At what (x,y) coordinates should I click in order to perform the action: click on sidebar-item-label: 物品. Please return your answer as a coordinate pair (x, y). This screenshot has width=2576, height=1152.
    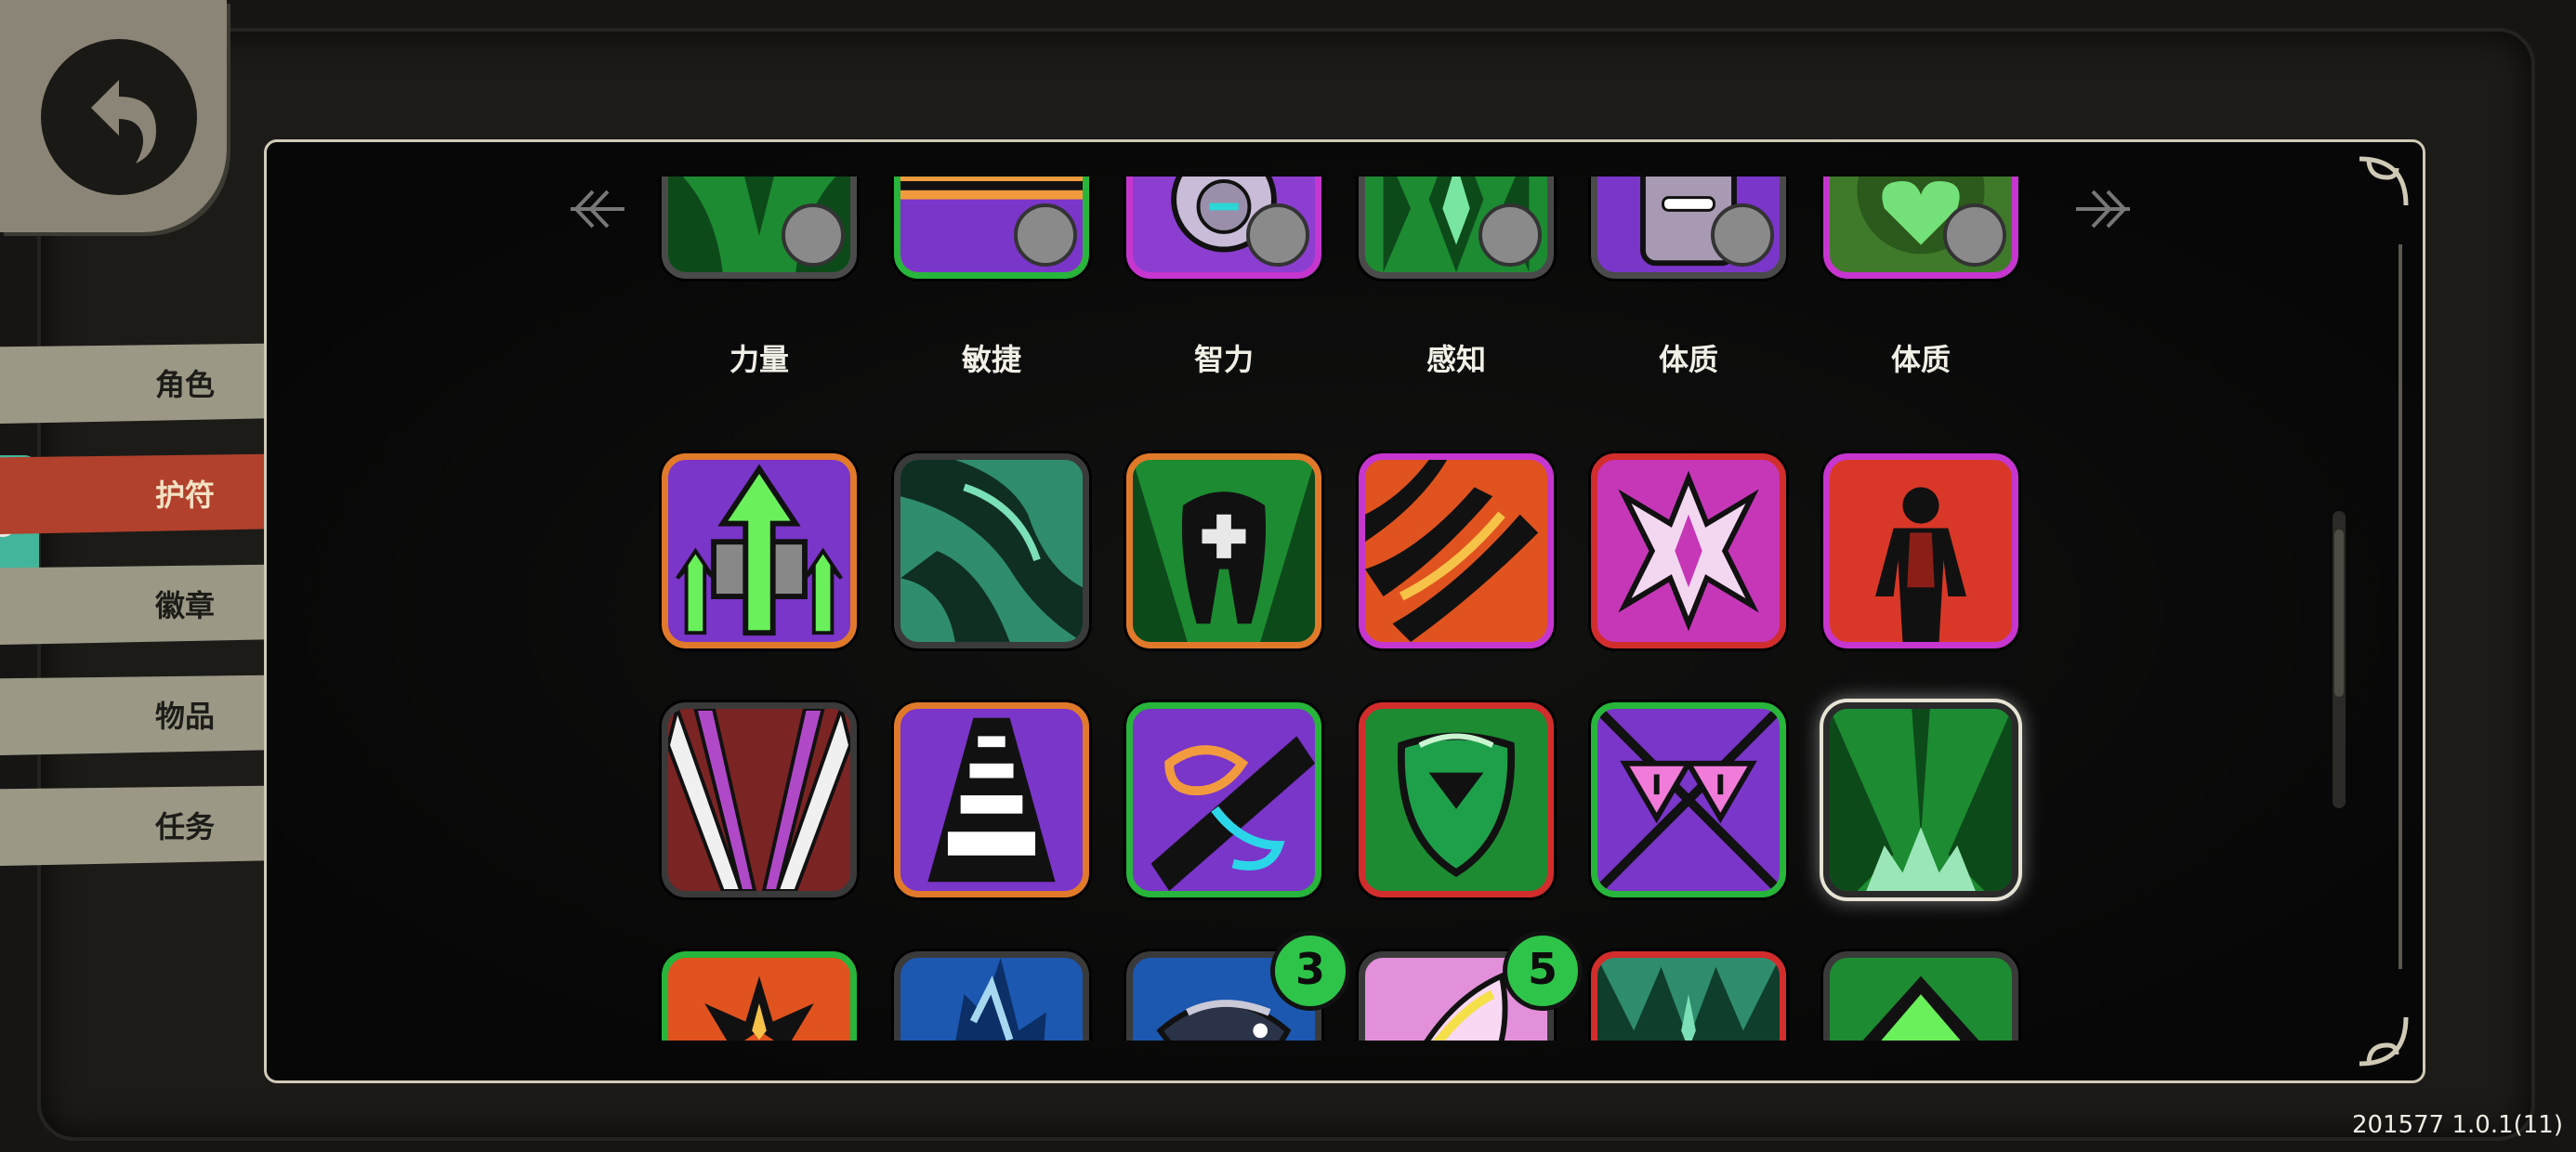
    Looking at the image, I should click on (184, 716).